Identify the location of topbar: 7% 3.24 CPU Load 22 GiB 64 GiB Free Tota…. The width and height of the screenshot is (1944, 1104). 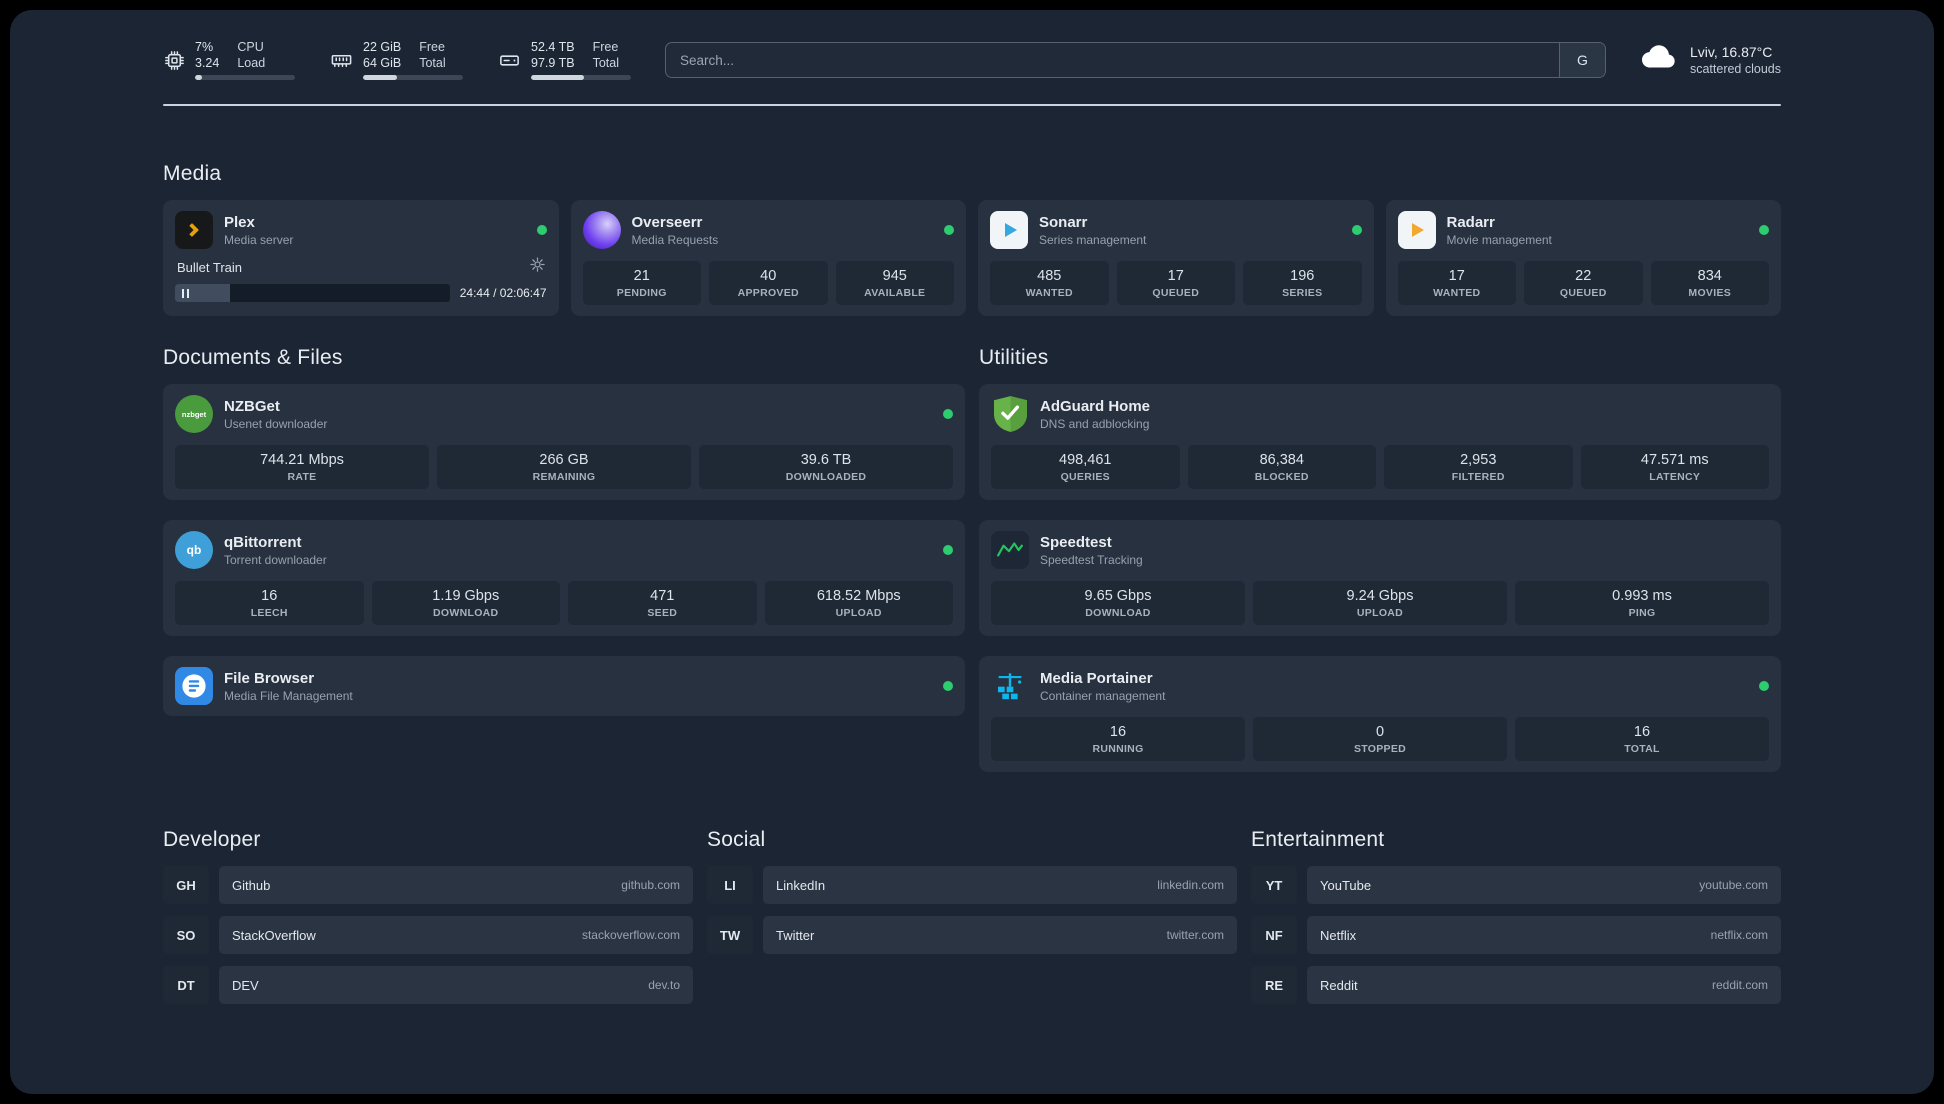
(972, 60).